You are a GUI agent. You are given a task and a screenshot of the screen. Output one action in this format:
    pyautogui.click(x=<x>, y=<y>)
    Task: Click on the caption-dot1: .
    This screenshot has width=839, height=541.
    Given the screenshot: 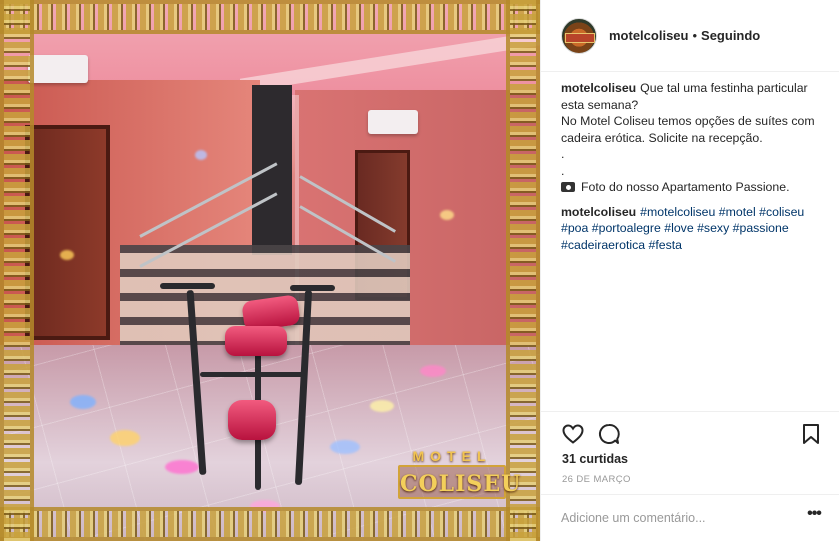 What is the action you would take?
    pyautogui.click(x=563, y=154)
    